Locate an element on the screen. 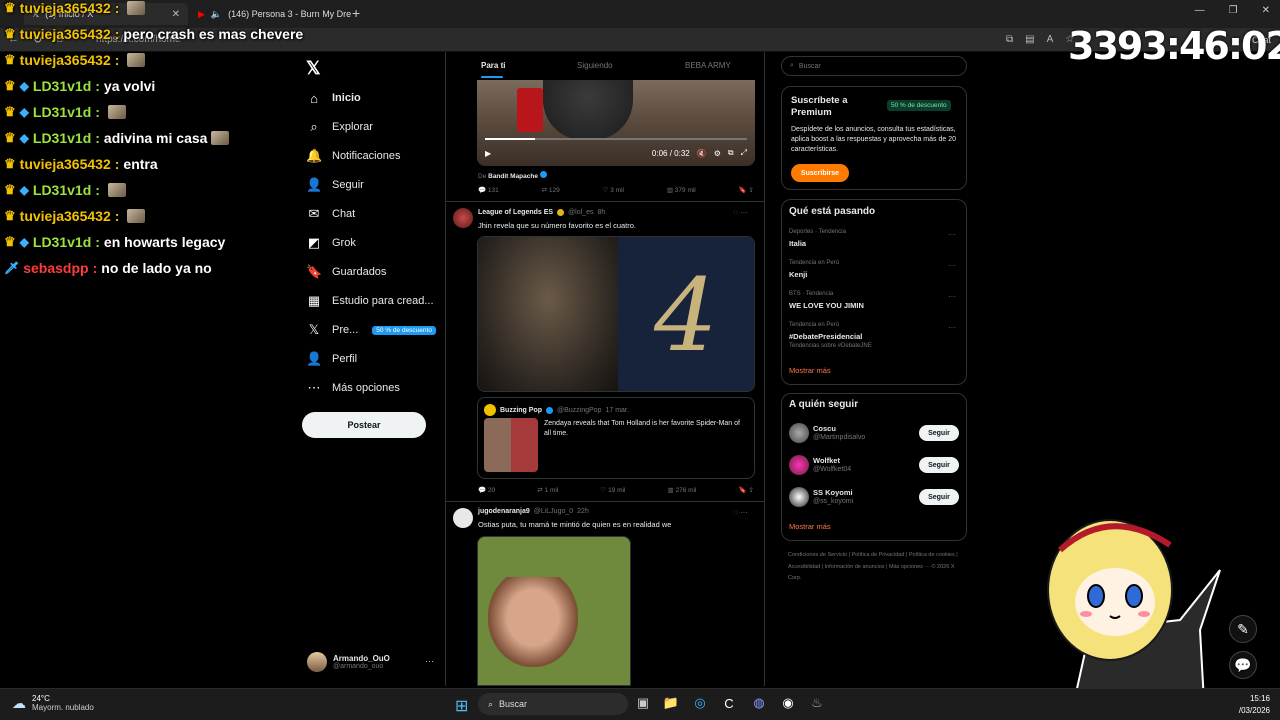  tab-beba-army: BEBA ARMY is located at coordinates (708, 65).